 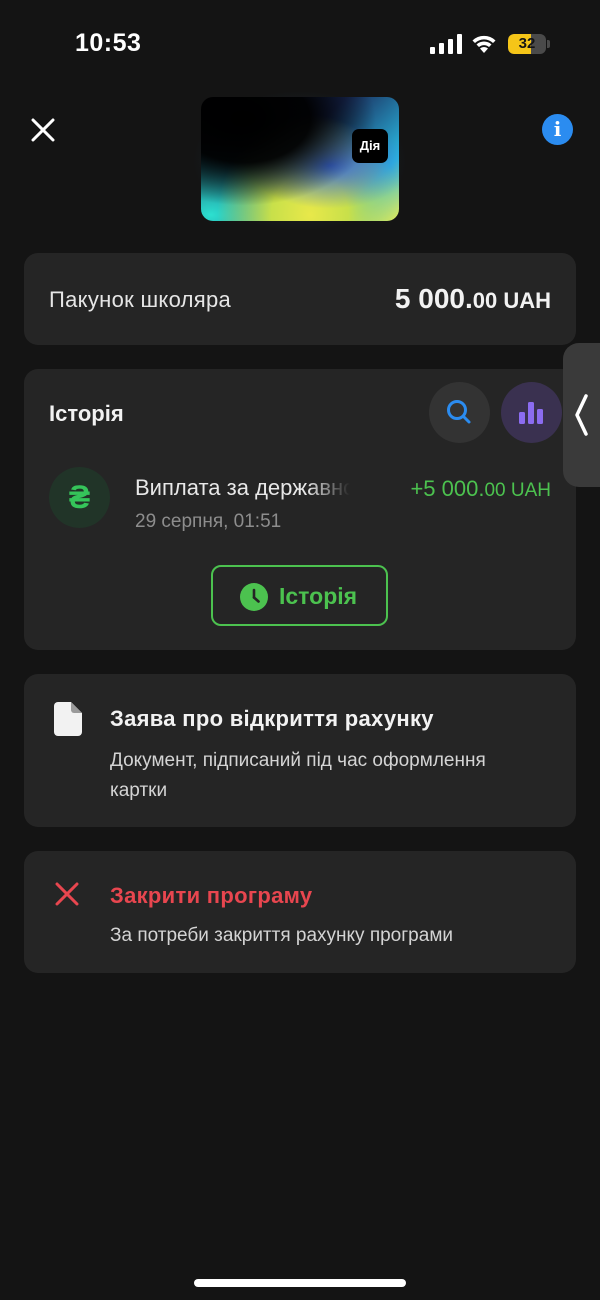 I want to click on history-button: Історія, so click(x=299, y=595).